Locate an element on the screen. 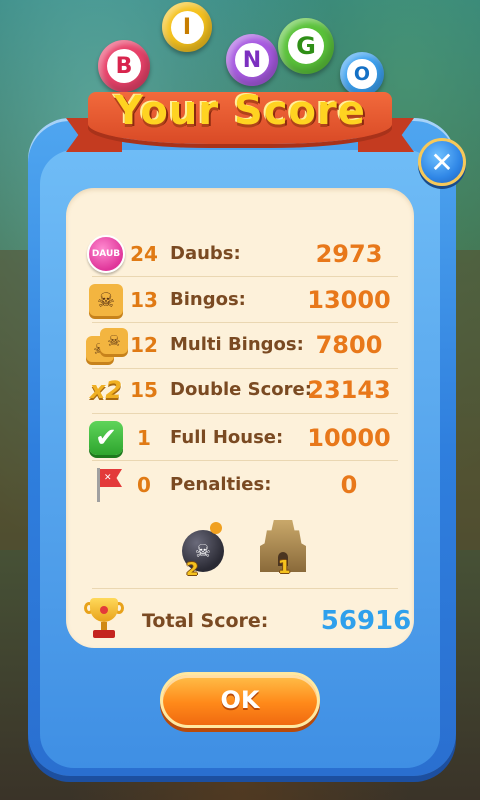 This screenshot has height=800, width=480. total-score-value: 56916 is located at coordinates (366, 621).